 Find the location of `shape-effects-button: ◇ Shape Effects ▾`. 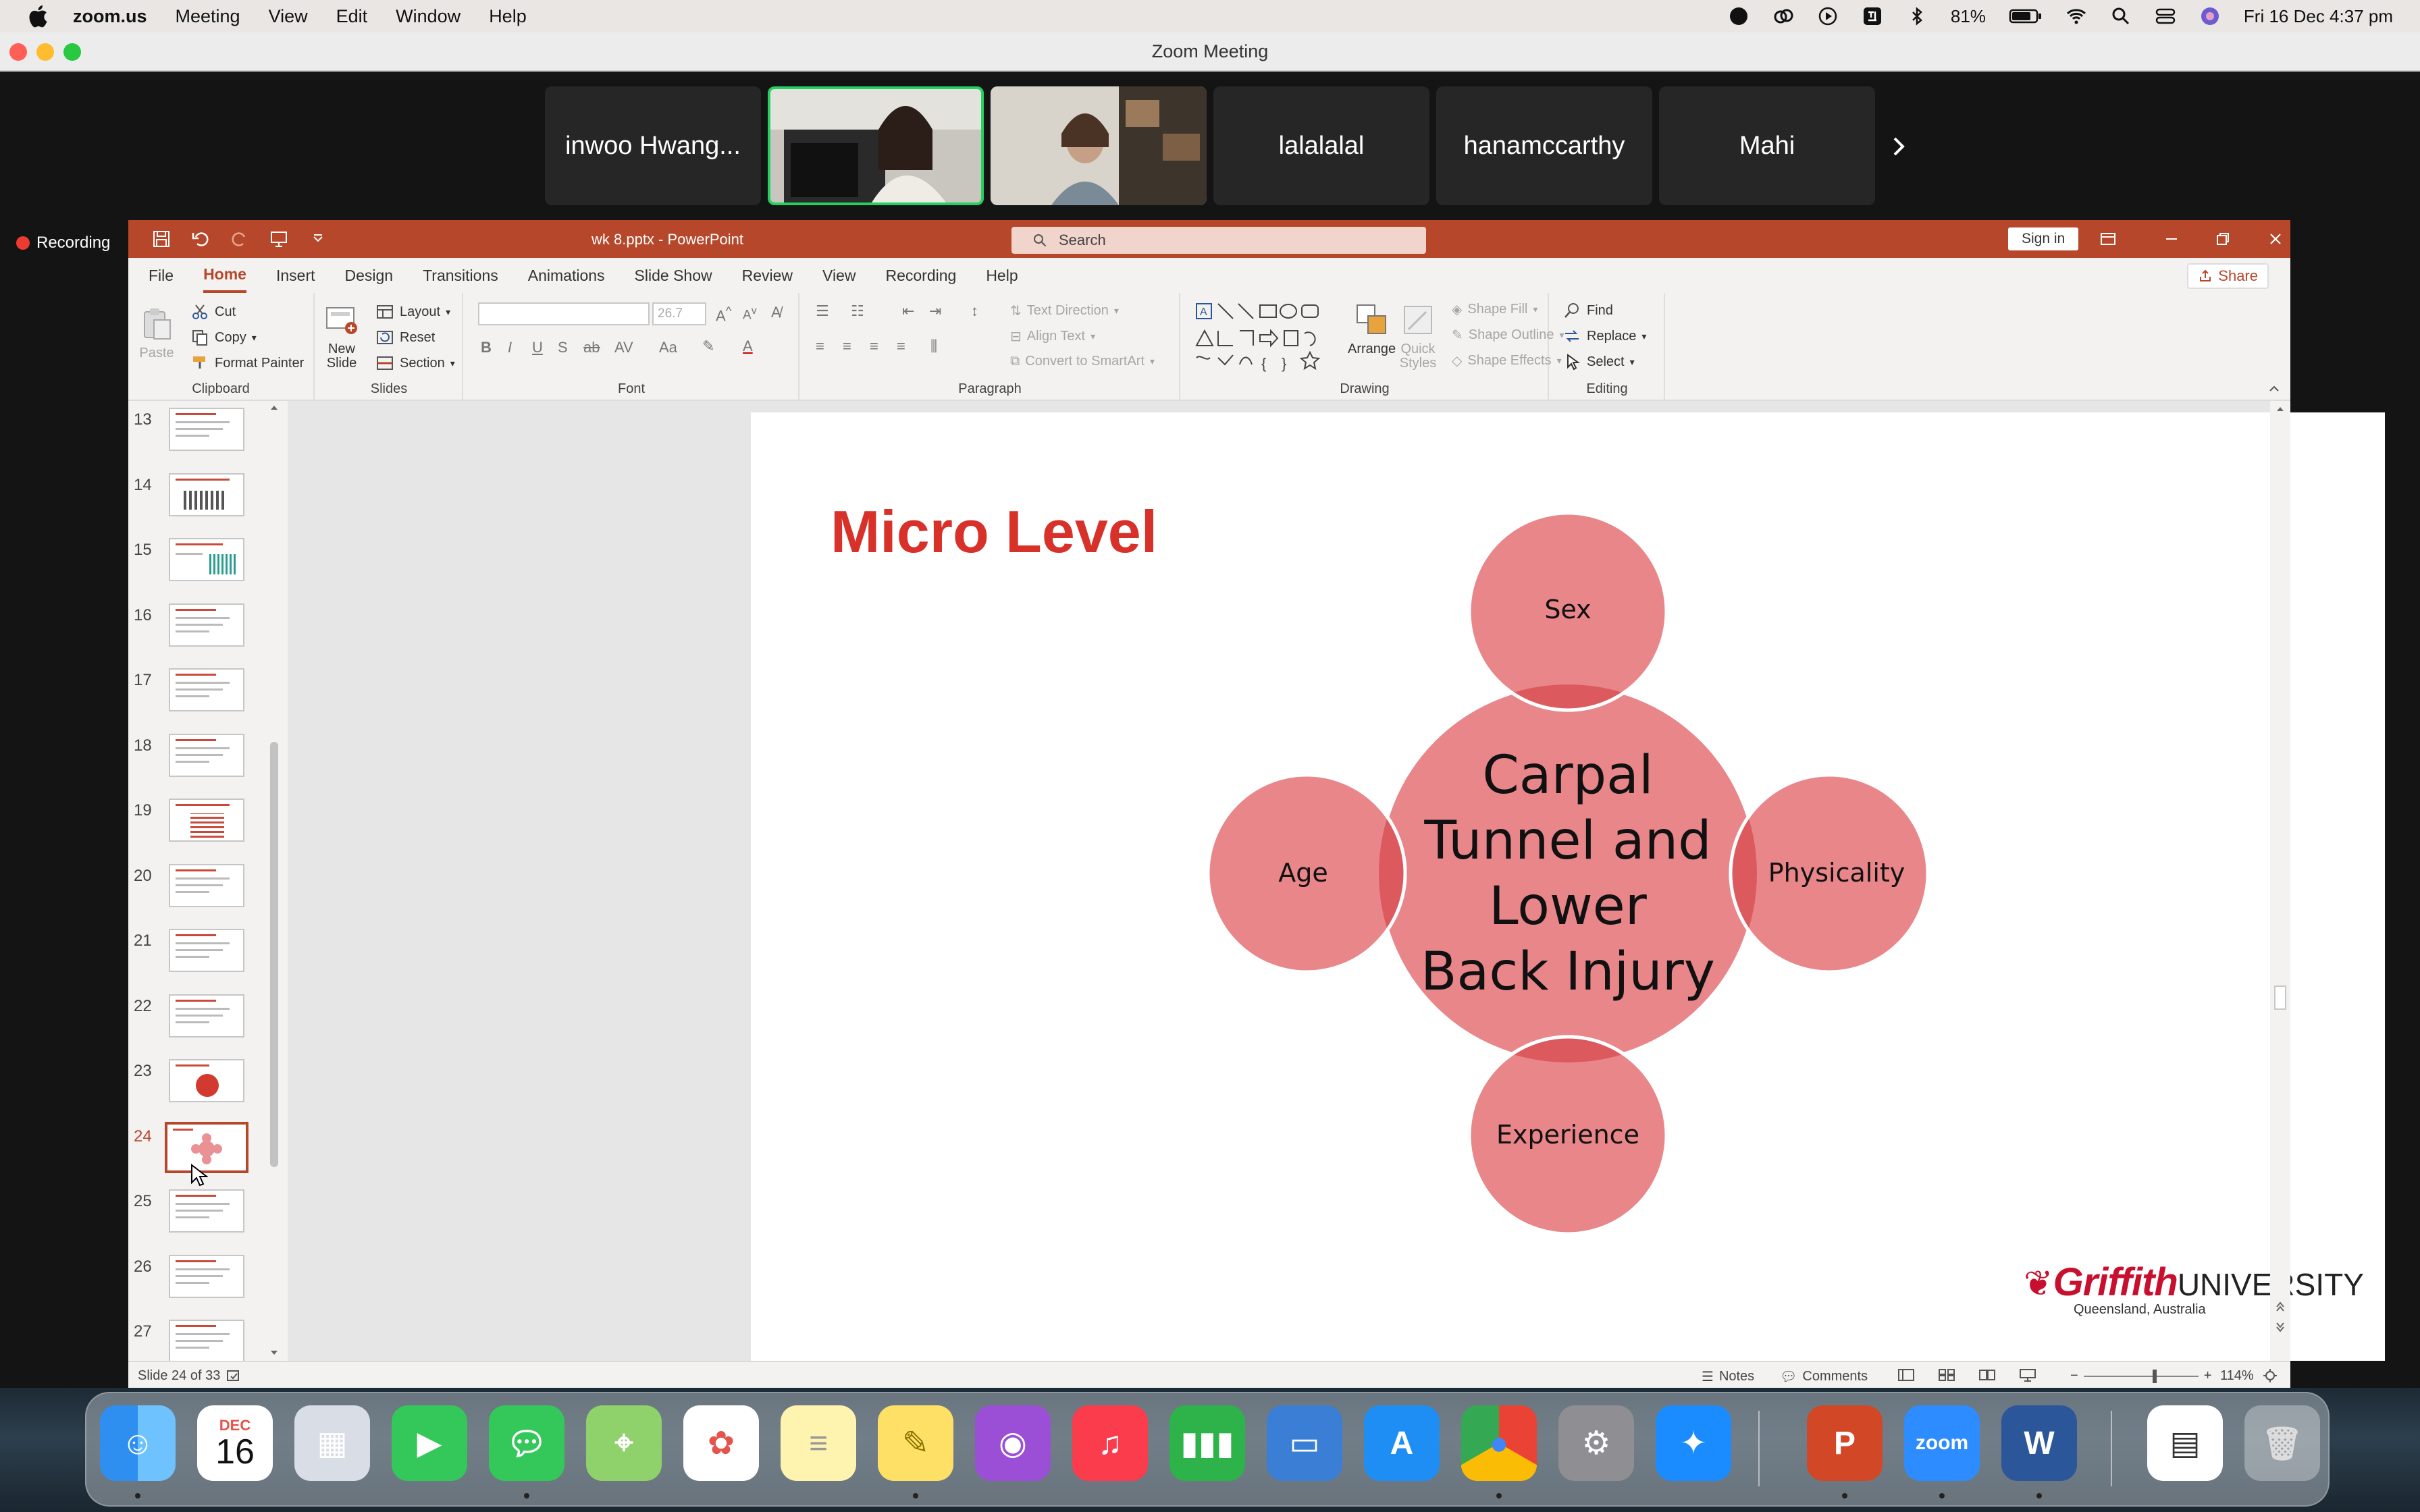

shape-effects-button: ◇ Shape Effects ▾ is located at coordinates (1507, 360).